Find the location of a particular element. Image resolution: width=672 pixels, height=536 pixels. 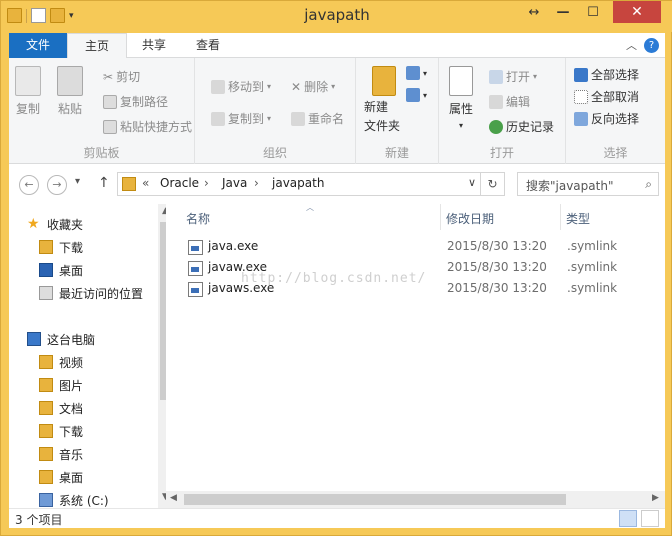

nav-item-pictures: 图片 is located at coordinates (61, 385).